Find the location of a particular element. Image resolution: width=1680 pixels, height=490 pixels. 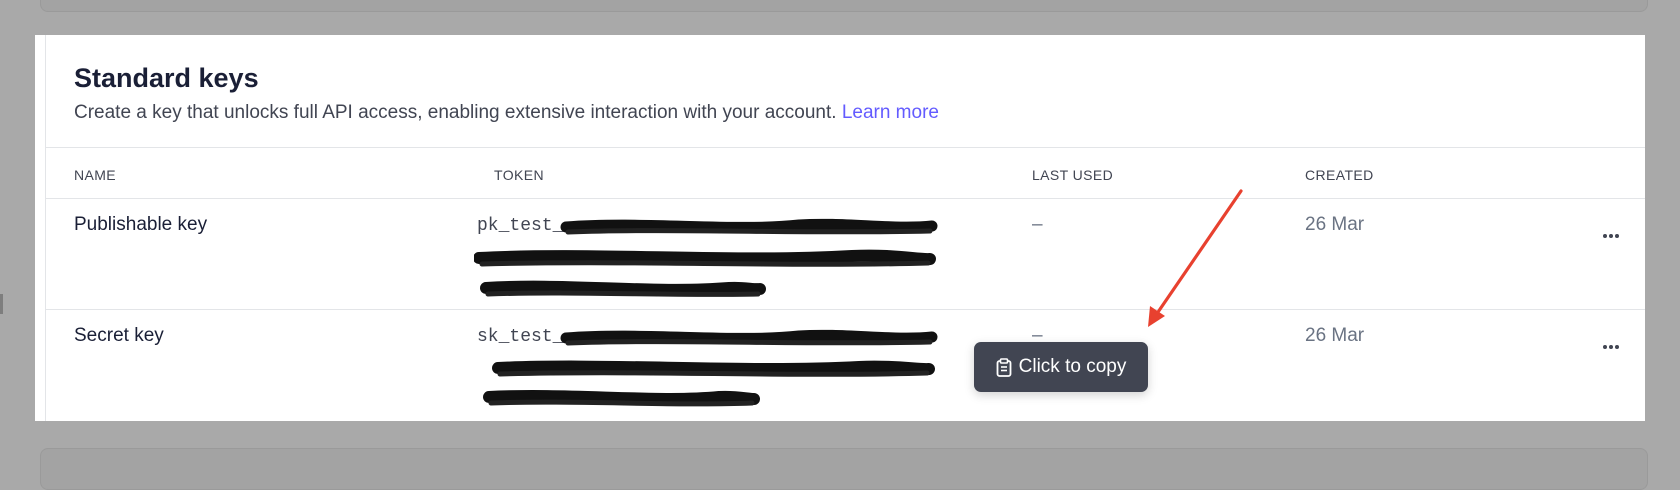

column-header-name: NAME is located at coordinates (95, 175).